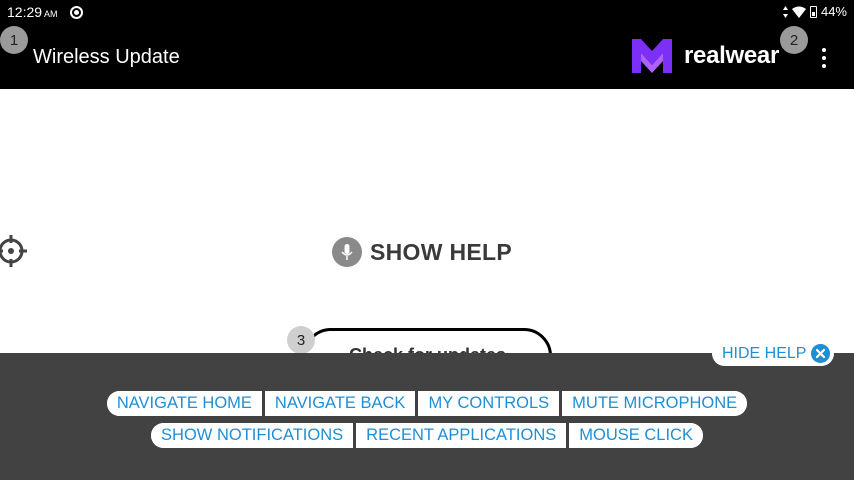 The image size is (854, 480). Describe the element at coordinates (106, 57) in the screenshot. I see `page-title: Wireless Update` at that location.